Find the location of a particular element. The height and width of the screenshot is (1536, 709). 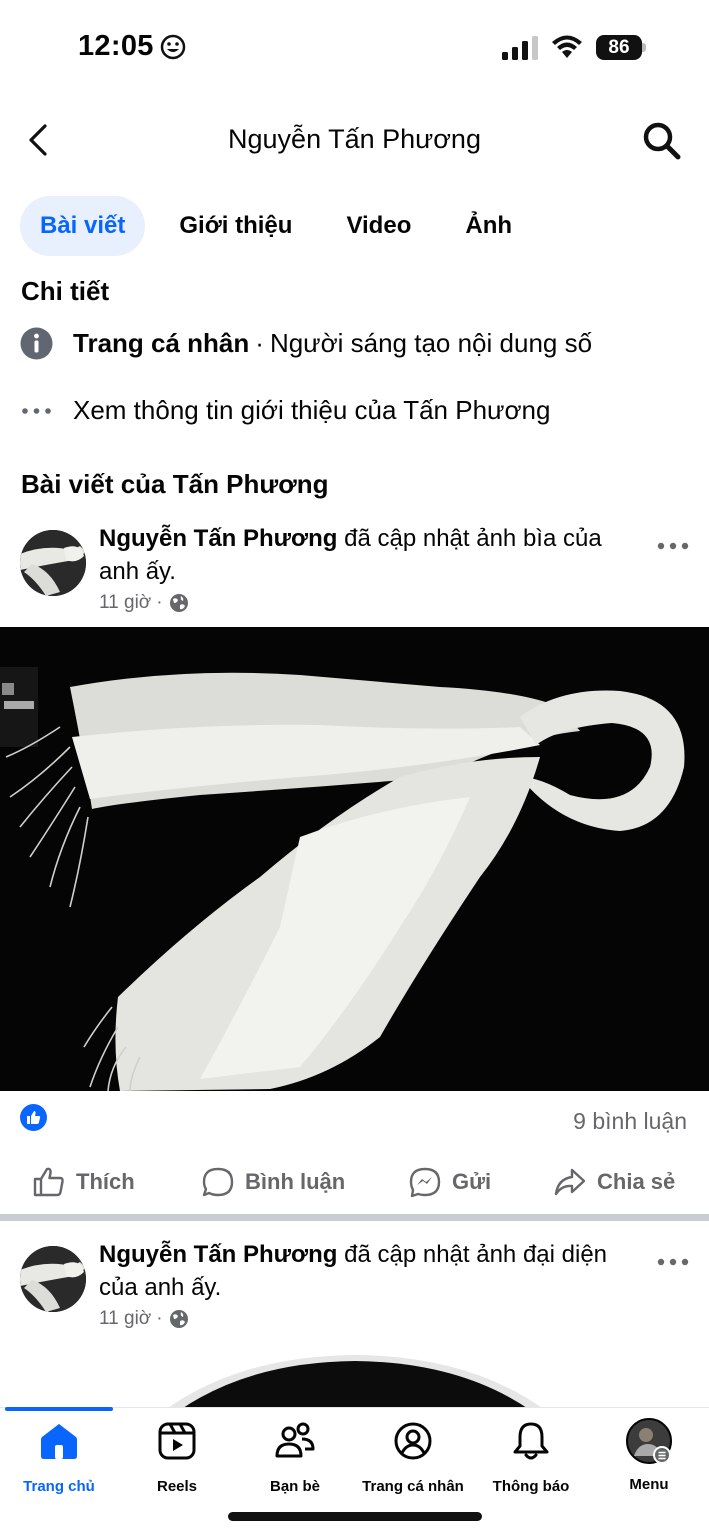

bell-icon is located at coordinates (531, 1441).